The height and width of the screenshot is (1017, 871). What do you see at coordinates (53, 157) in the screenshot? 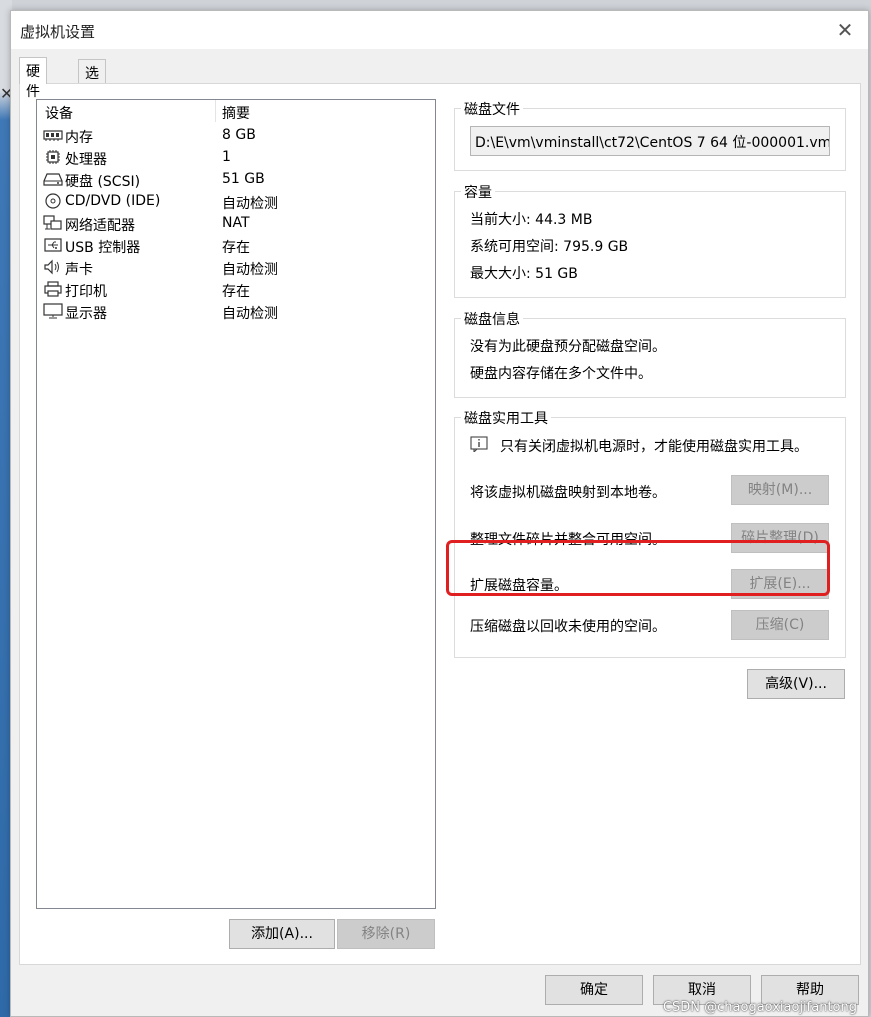
I see `processor-icon` at bounding box center [53, 157].